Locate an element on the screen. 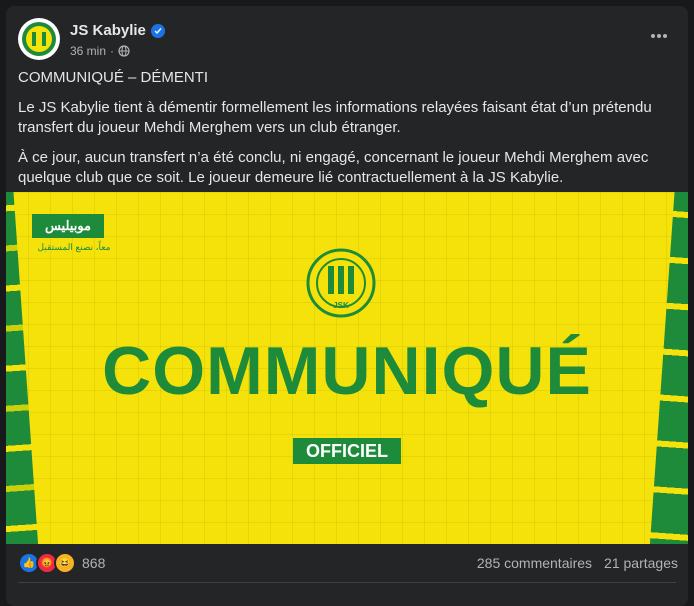 The height and width of the screenshot is (606, 694). sponsor-tagline: معاً، نصنع المستقبل is located at coordinates (74, 247).